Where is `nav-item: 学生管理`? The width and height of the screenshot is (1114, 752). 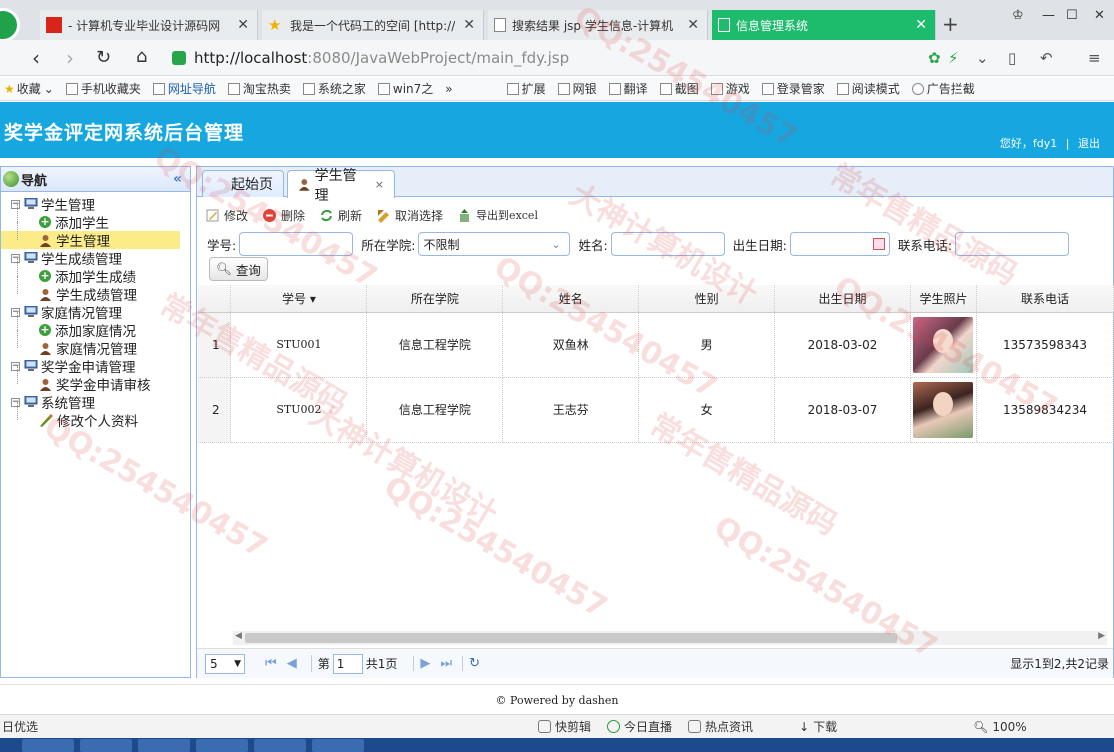 nav-item: 学生管理 is located at coordinates (90, 236).